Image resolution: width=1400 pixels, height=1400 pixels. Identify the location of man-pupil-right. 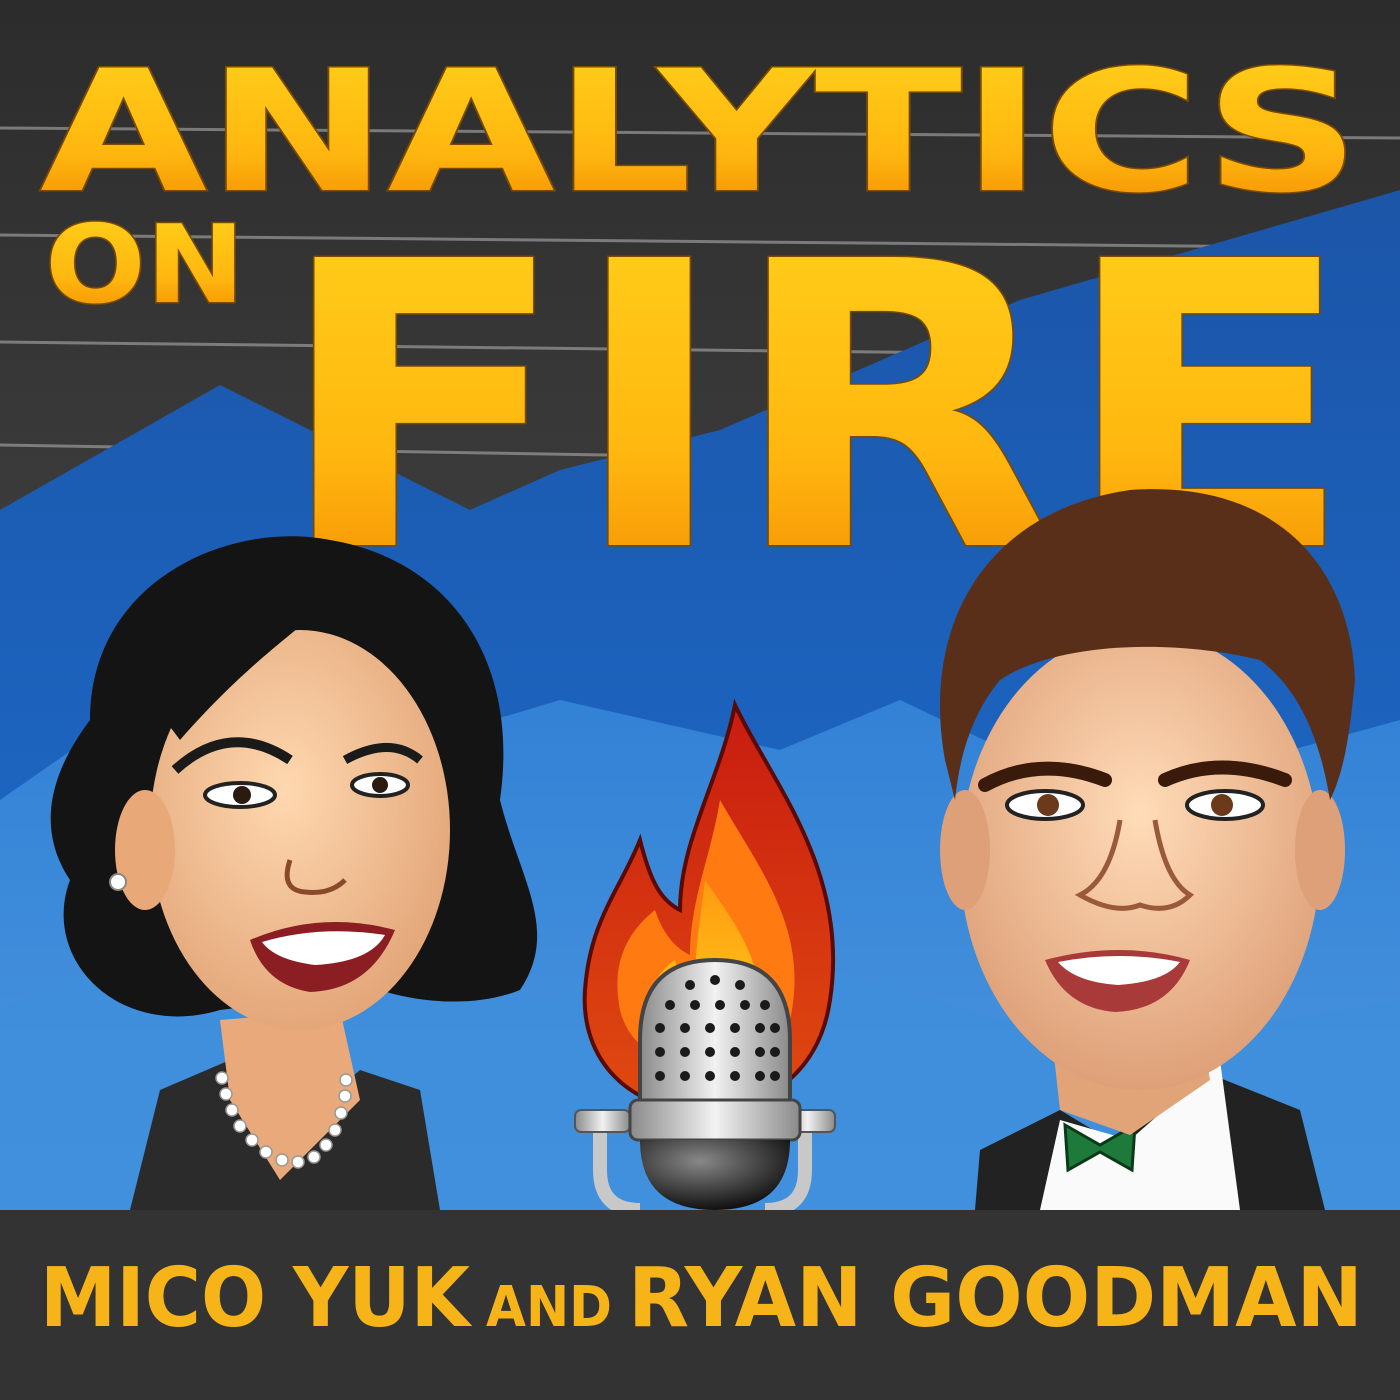
(1222, 805).